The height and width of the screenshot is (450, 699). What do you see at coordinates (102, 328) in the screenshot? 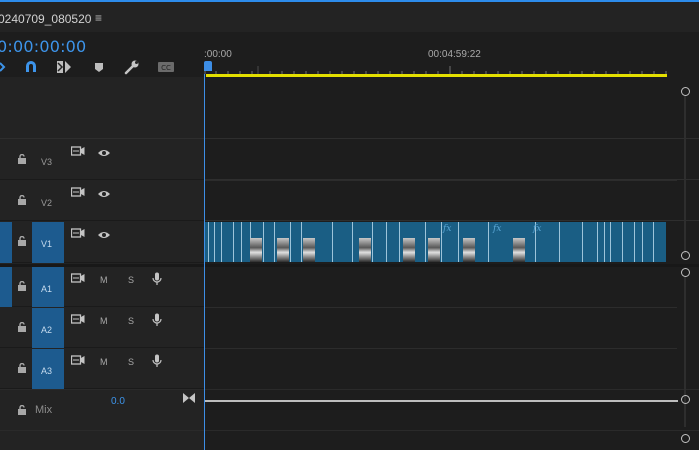
I see `track-header-a2: A2 M S` at bounding box center [102, 328].